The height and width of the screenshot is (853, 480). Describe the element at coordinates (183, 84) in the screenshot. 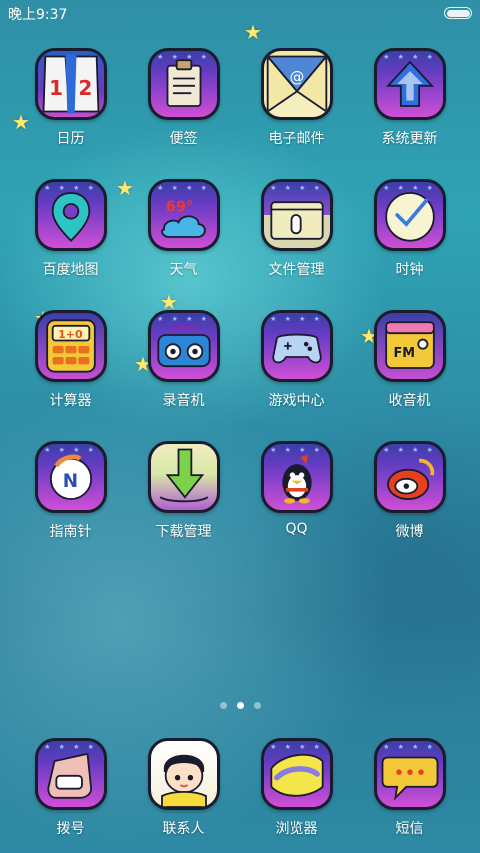

I see `notes-icon: ★ ★ ★ ★` at that location.